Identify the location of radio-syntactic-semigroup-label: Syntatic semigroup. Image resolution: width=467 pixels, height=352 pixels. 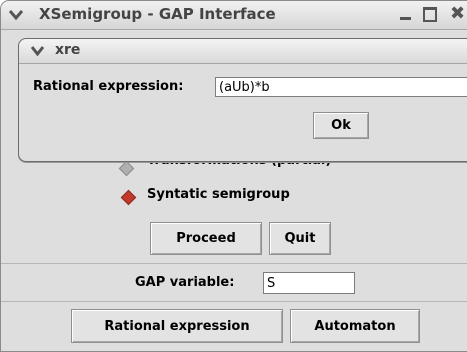
(218, 194).